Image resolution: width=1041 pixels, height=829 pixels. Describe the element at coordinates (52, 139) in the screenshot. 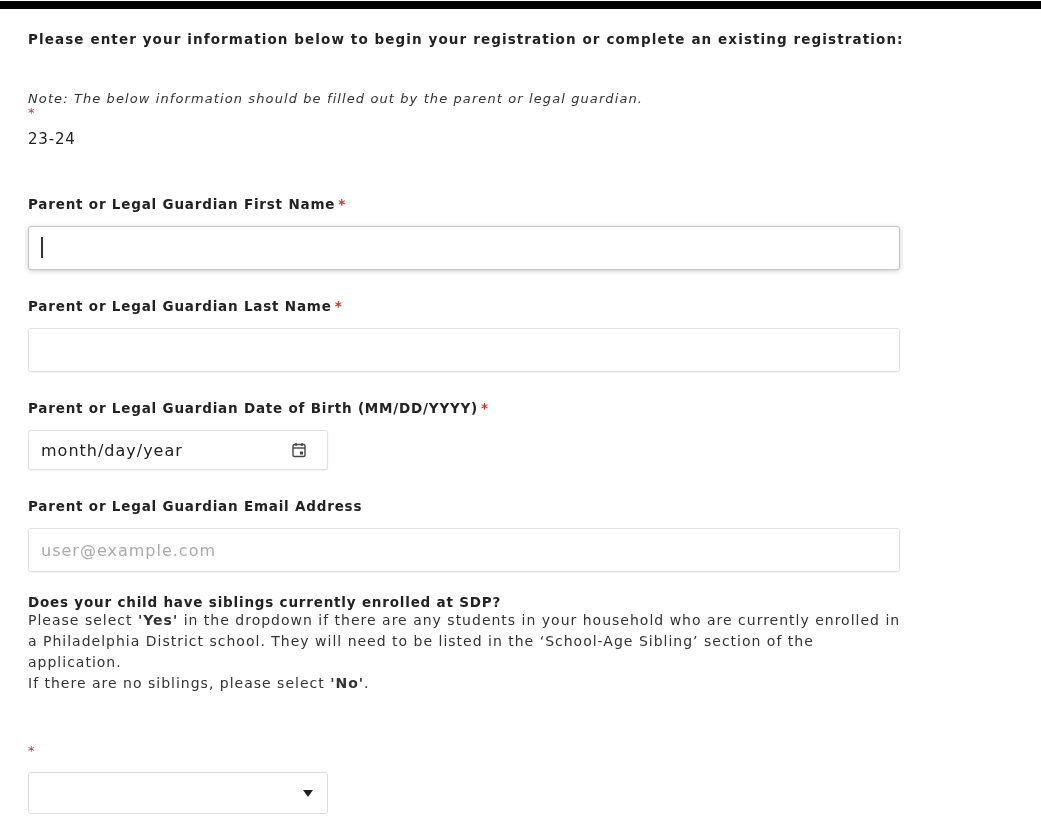

I see `year-value: 23-24` at that location.